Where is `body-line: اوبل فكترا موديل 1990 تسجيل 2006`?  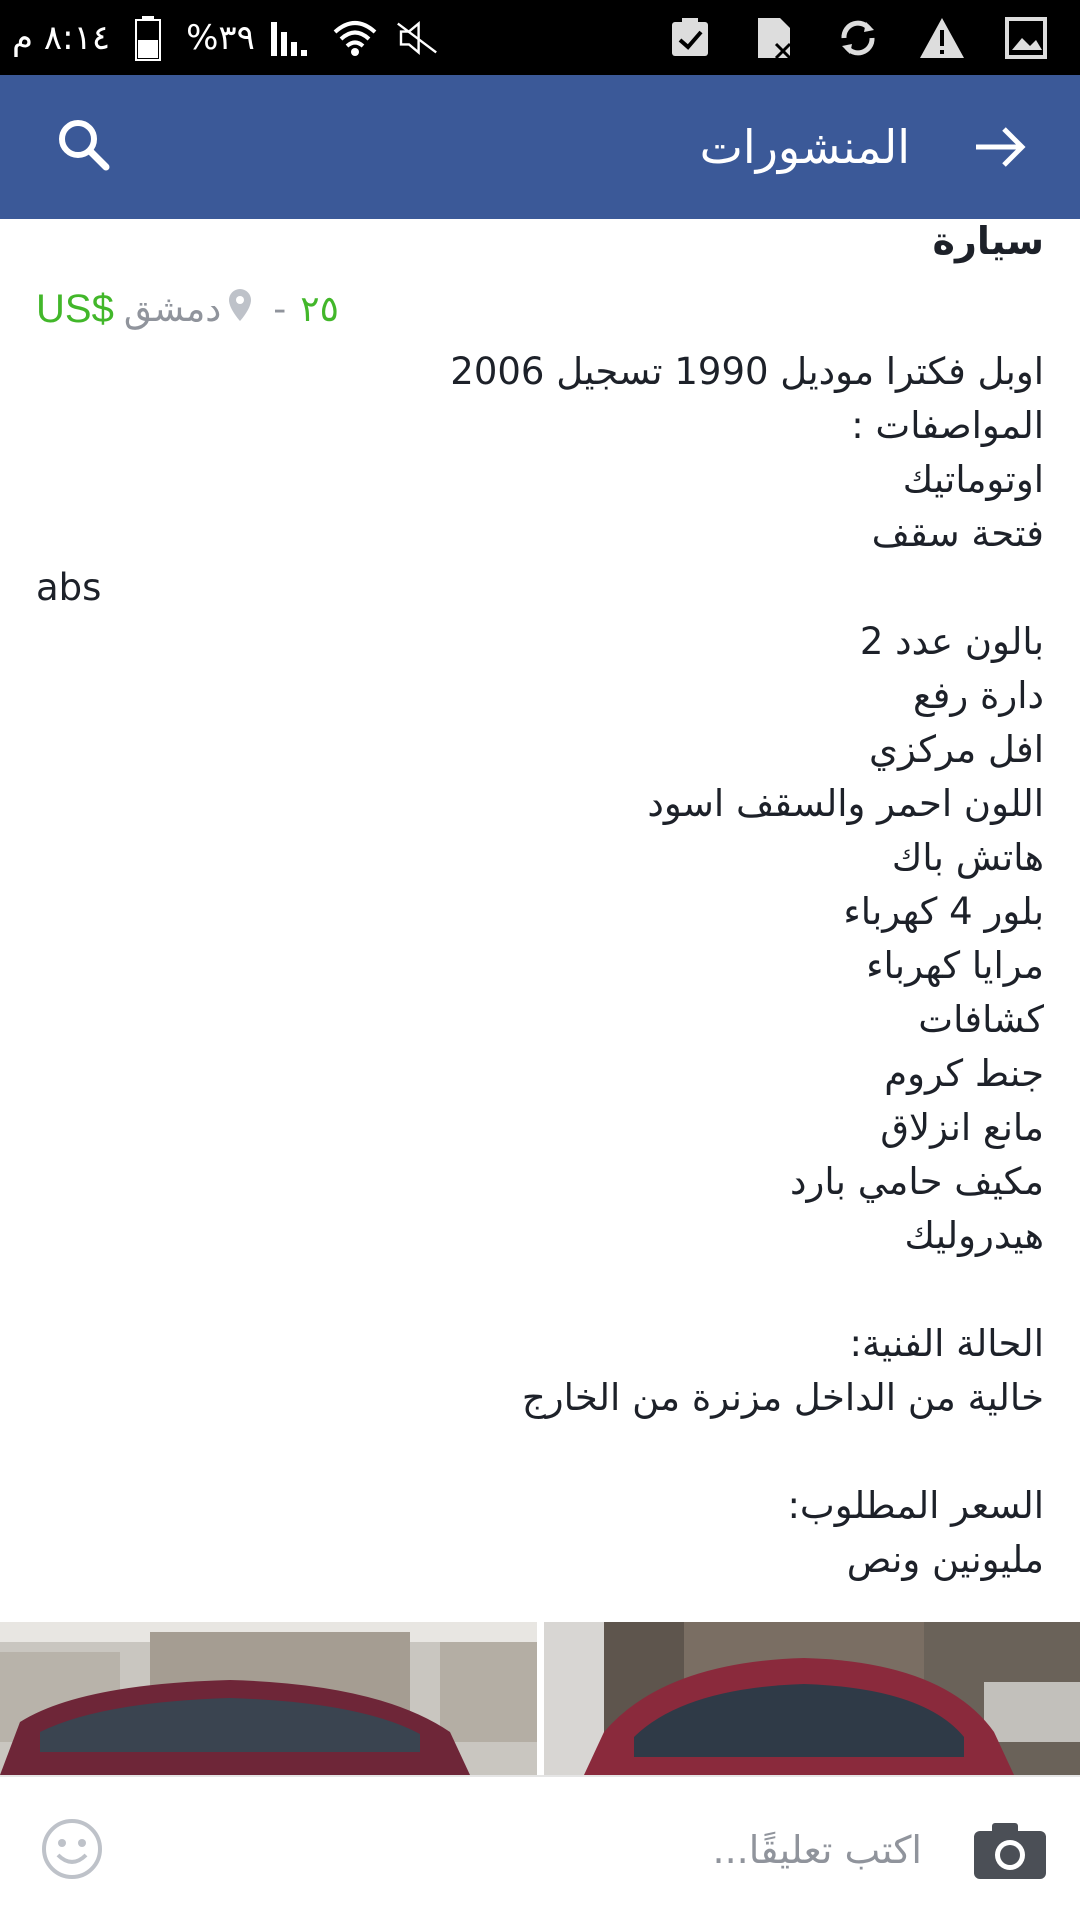
body-line: اوبل فكترا موديل 1990 تسجيل 2006 is located at coordinates (747, 371).